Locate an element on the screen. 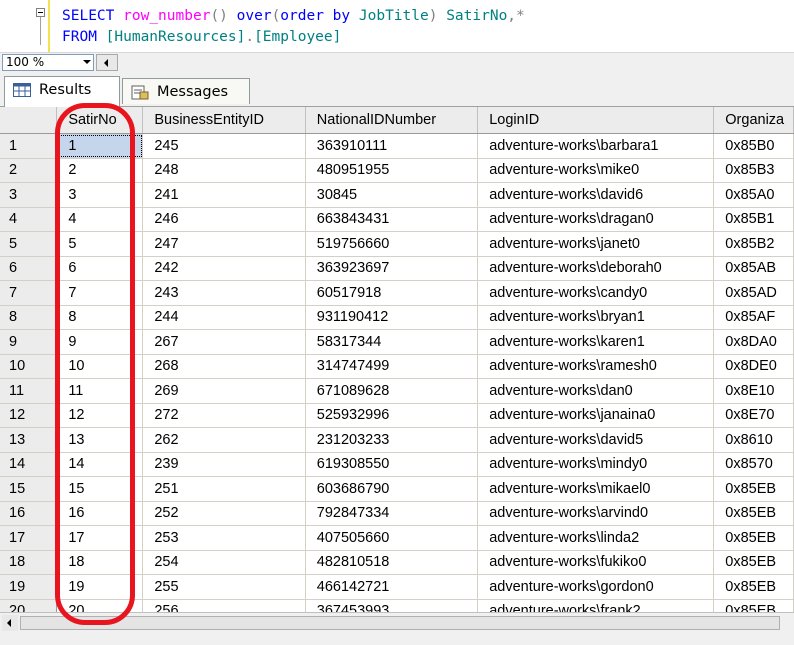  cell-satirno: 17 is located at coordinates (100, 538).